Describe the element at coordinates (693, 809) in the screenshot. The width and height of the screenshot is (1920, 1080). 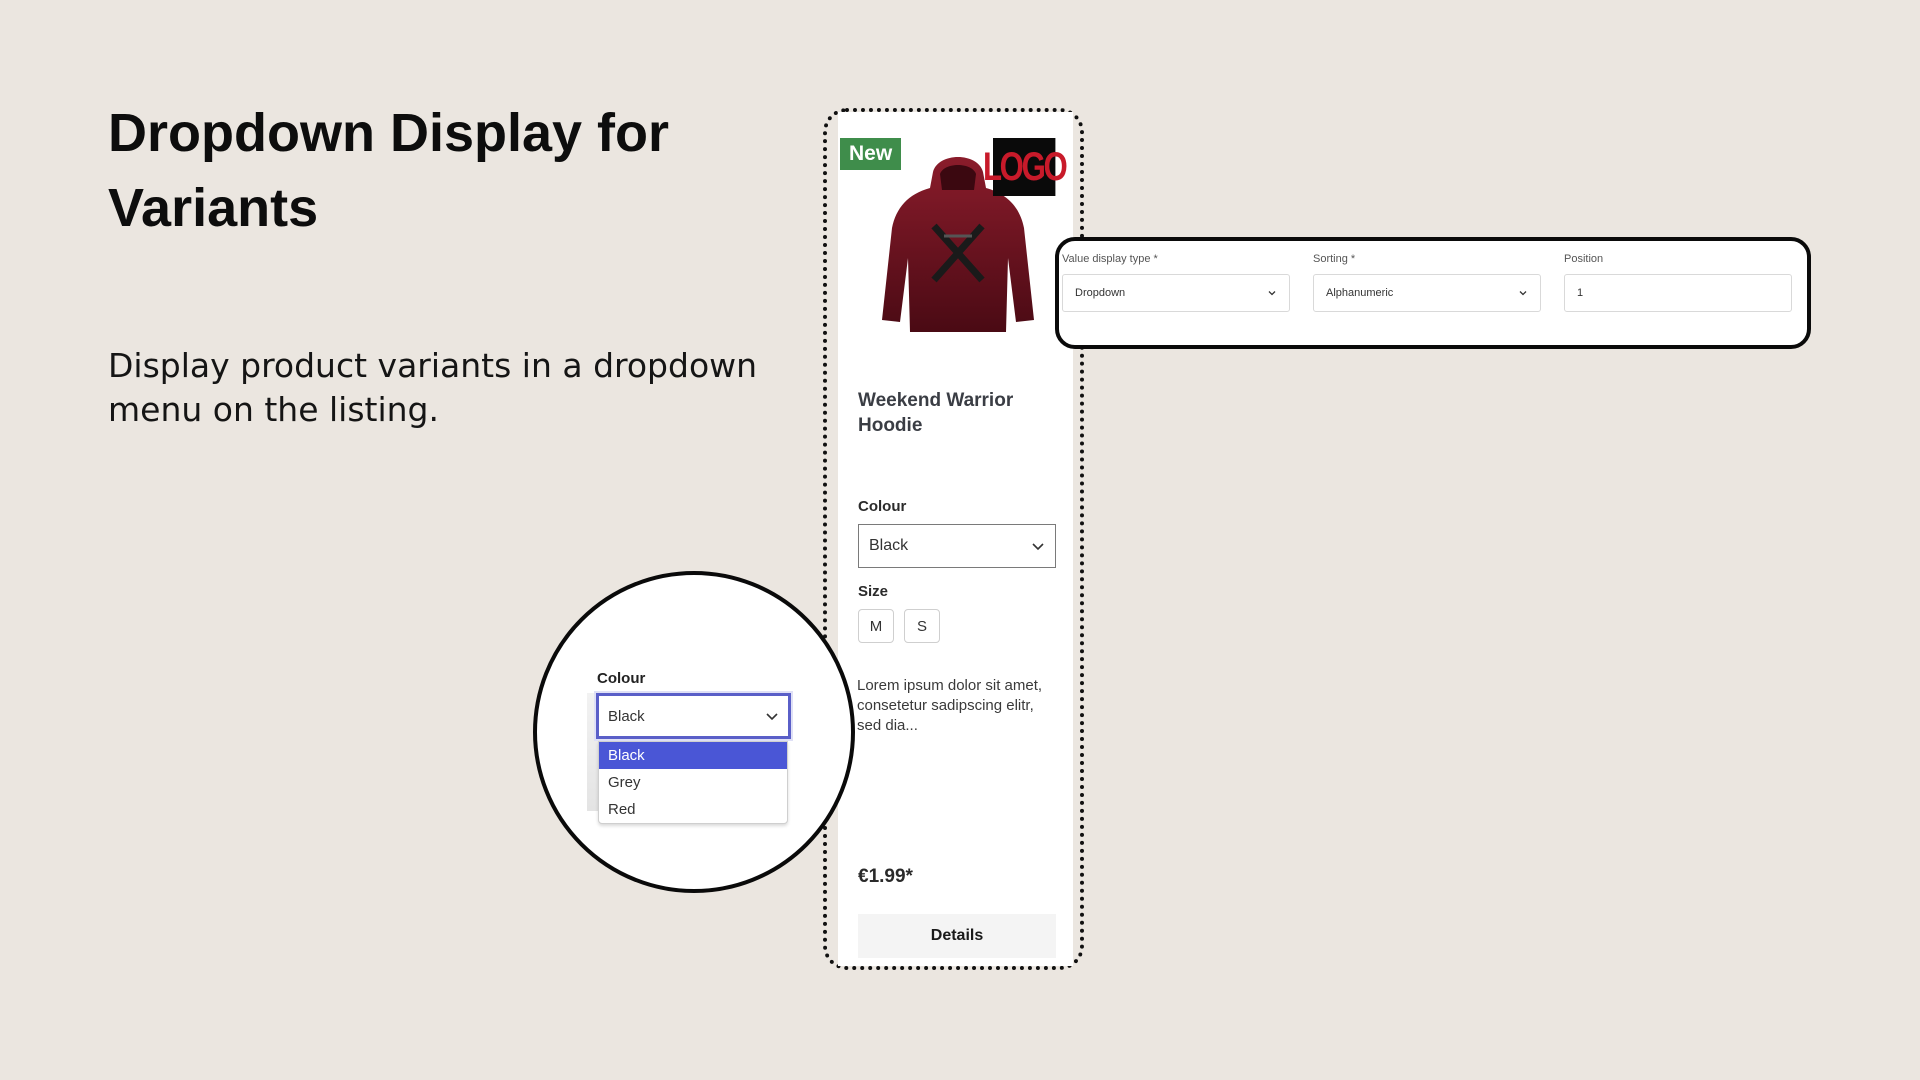
I see `option-red: Red` at that location.